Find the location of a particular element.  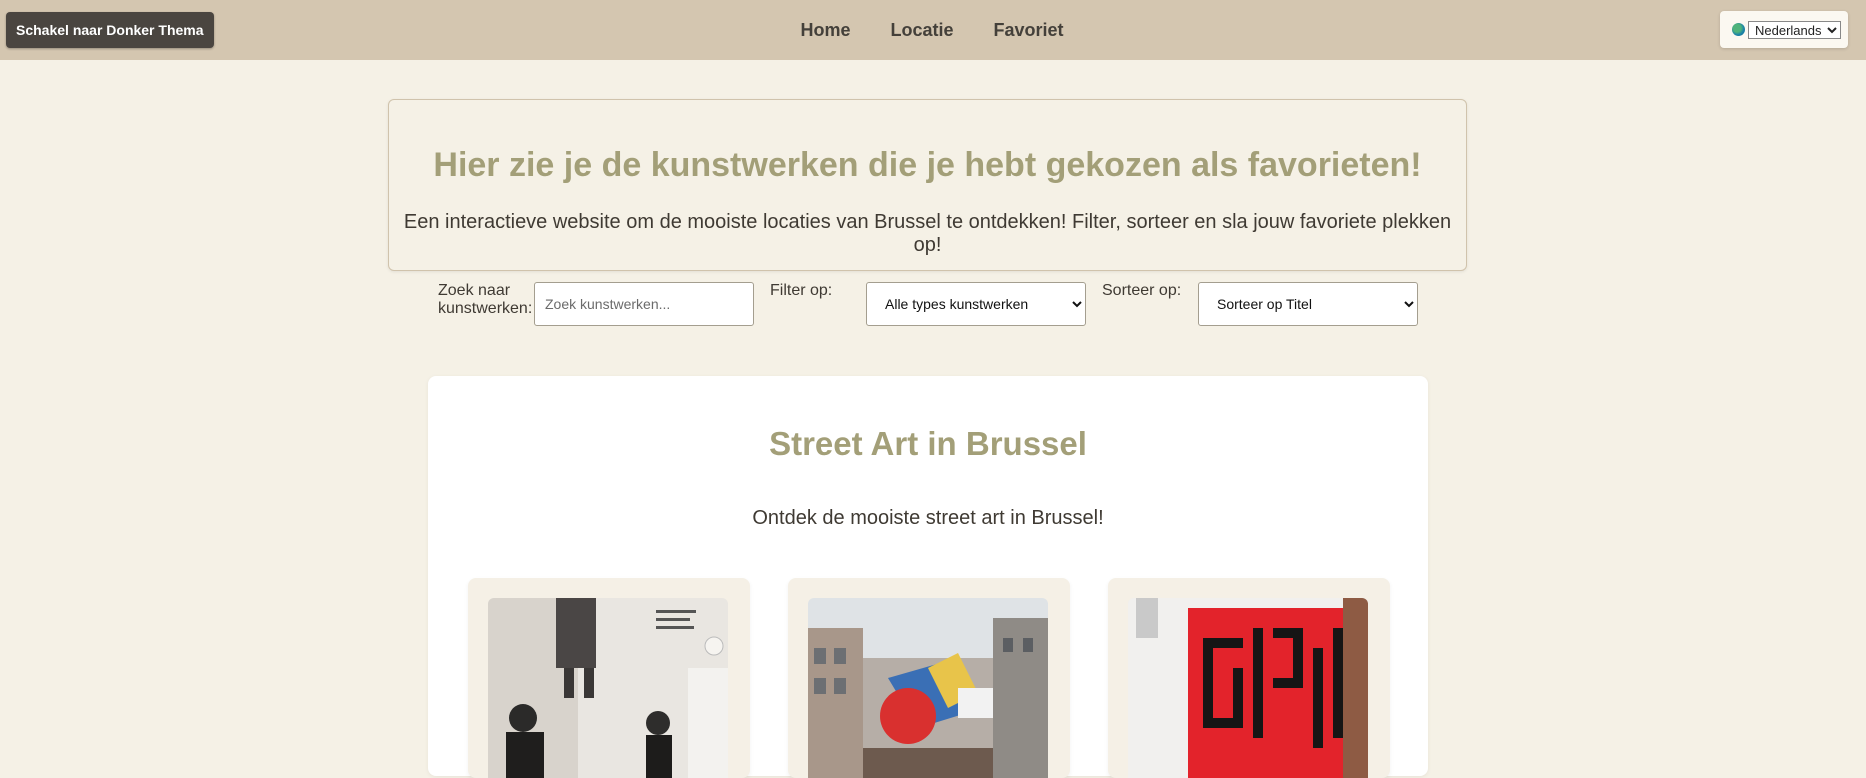

section-title: Street Art in Brussel is located at coordinates (928, 443).